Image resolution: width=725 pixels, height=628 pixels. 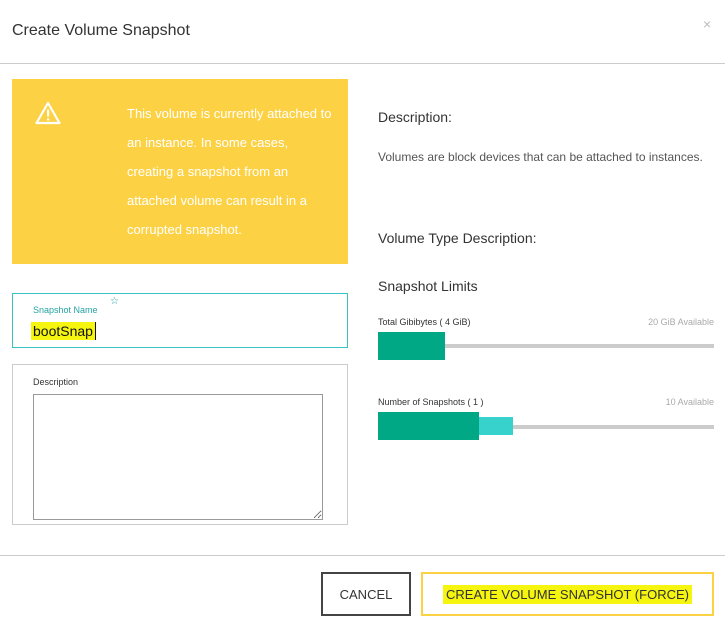 I want to click on description-field: Description, so click(x=180, y=444).